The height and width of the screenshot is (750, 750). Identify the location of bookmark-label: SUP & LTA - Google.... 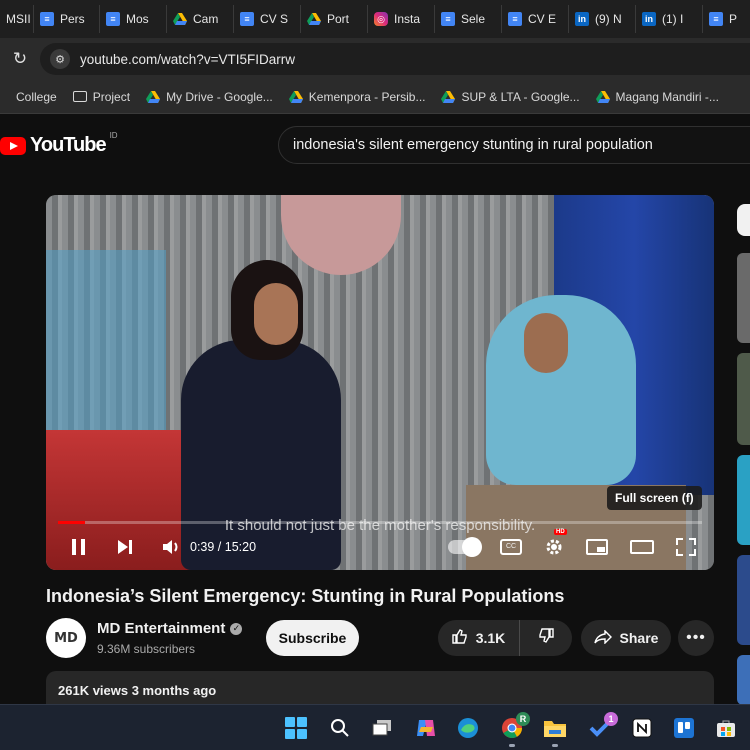
(520, 96).